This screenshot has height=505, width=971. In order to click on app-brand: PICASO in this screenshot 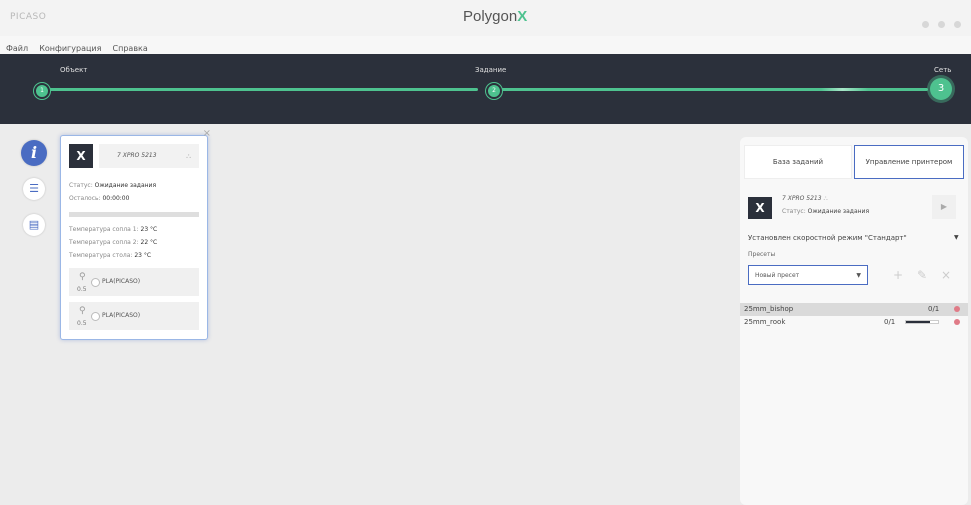, I will do `click(28, 17)`.